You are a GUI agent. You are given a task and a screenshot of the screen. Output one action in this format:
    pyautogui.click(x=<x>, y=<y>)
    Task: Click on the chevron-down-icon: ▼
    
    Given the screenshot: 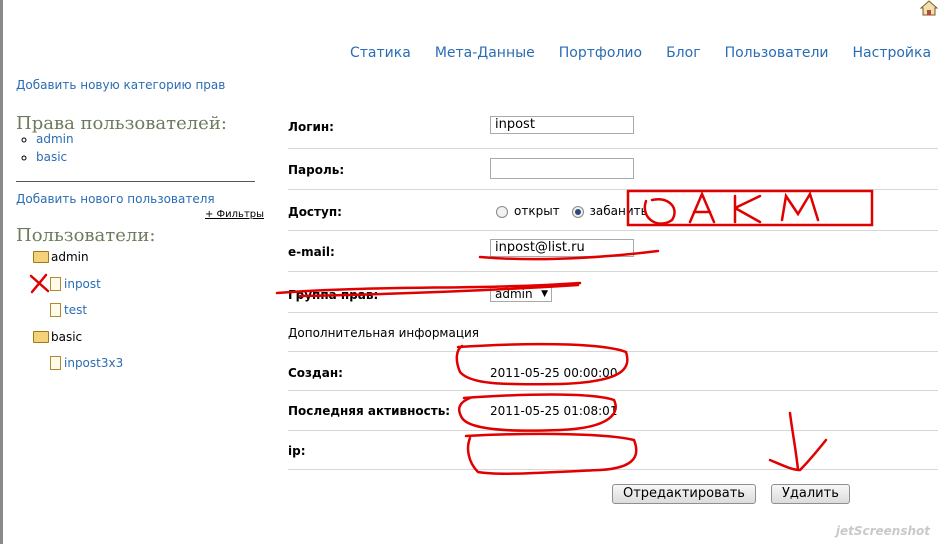 What is the action you would take?
    pyautogui.click(x=544, y=294)
    